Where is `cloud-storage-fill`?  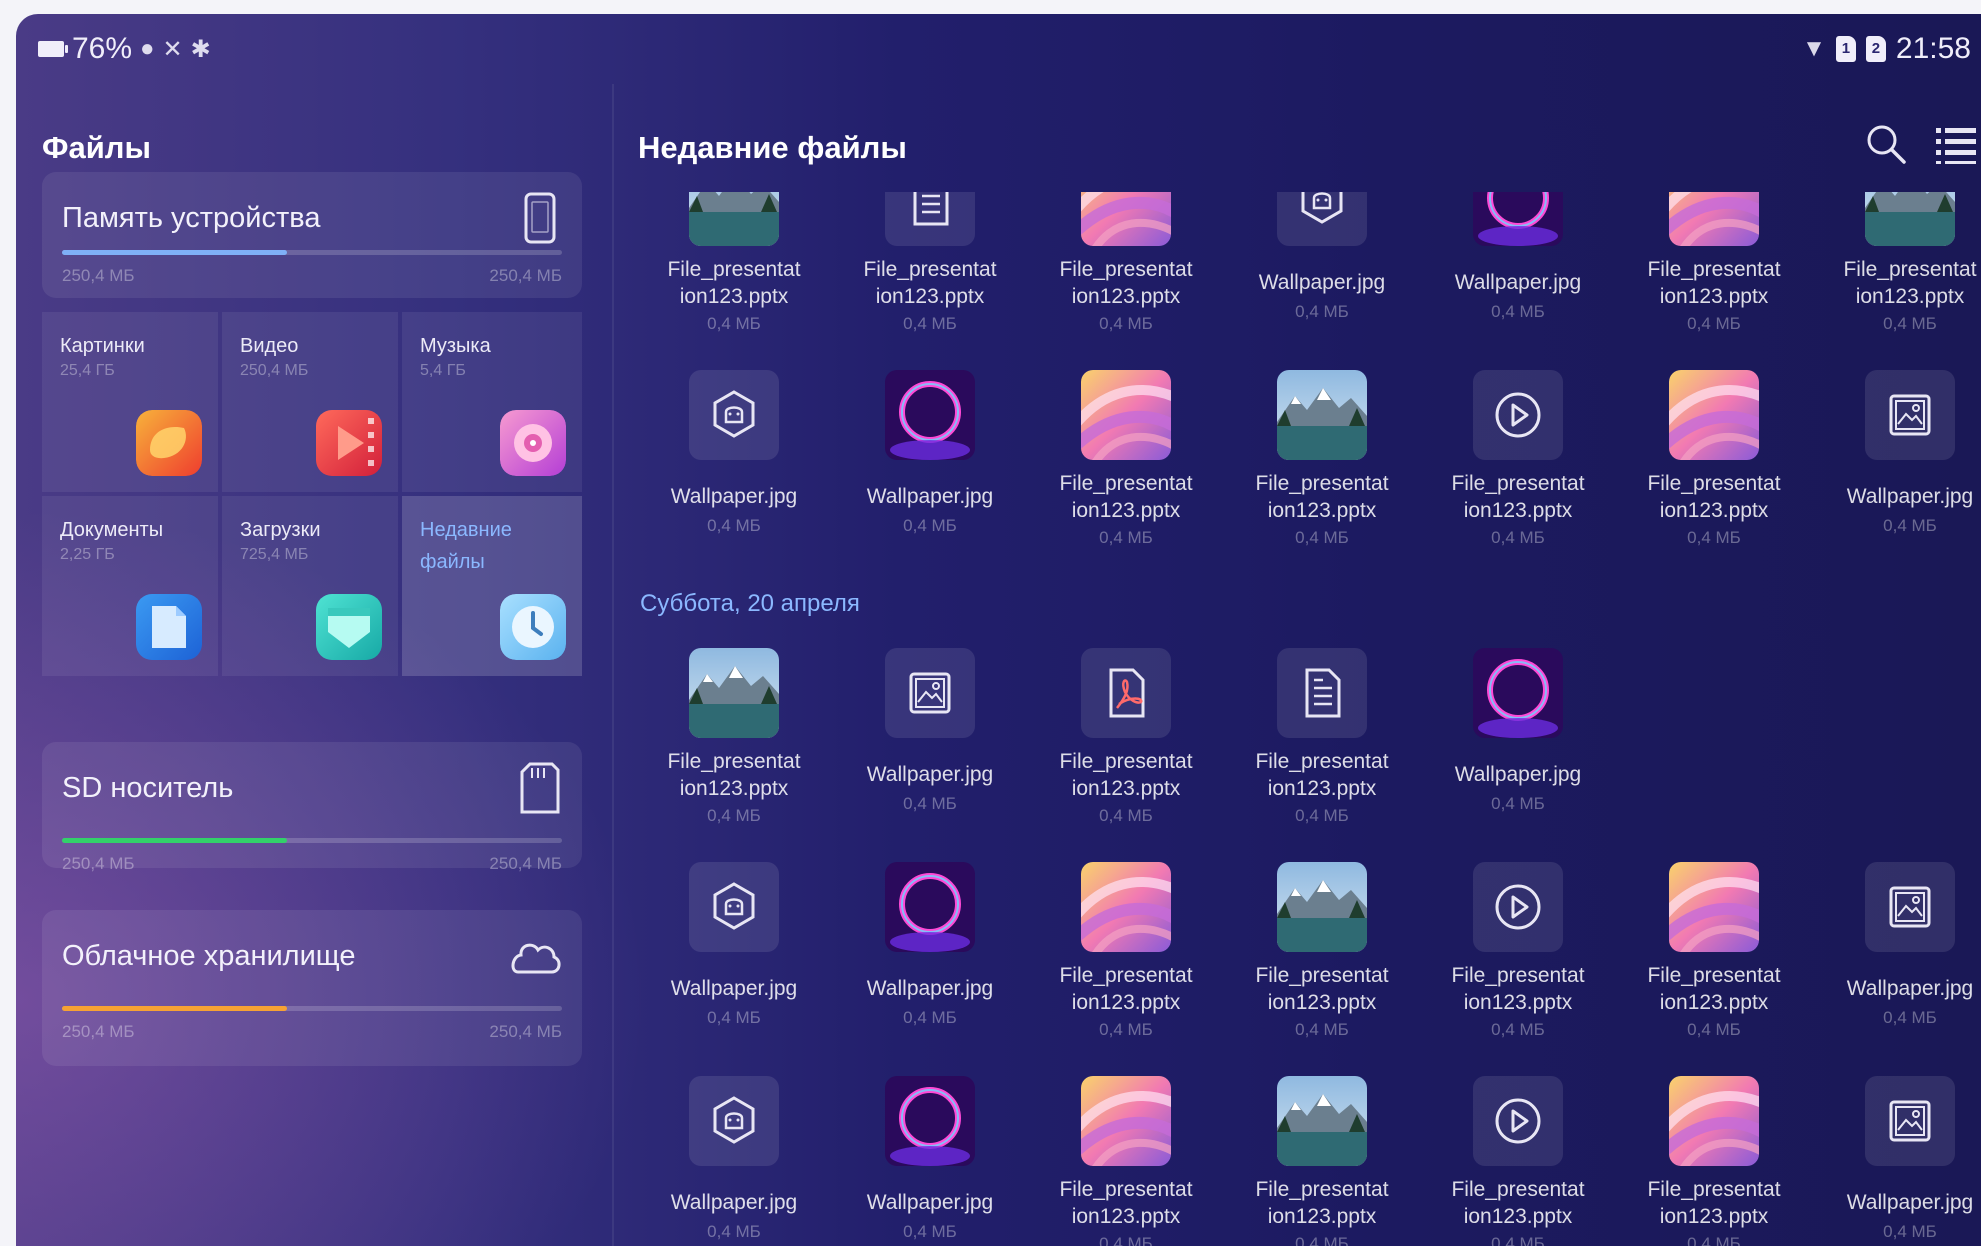 cloud-storage-fill is located at coordinates (174, 1008).